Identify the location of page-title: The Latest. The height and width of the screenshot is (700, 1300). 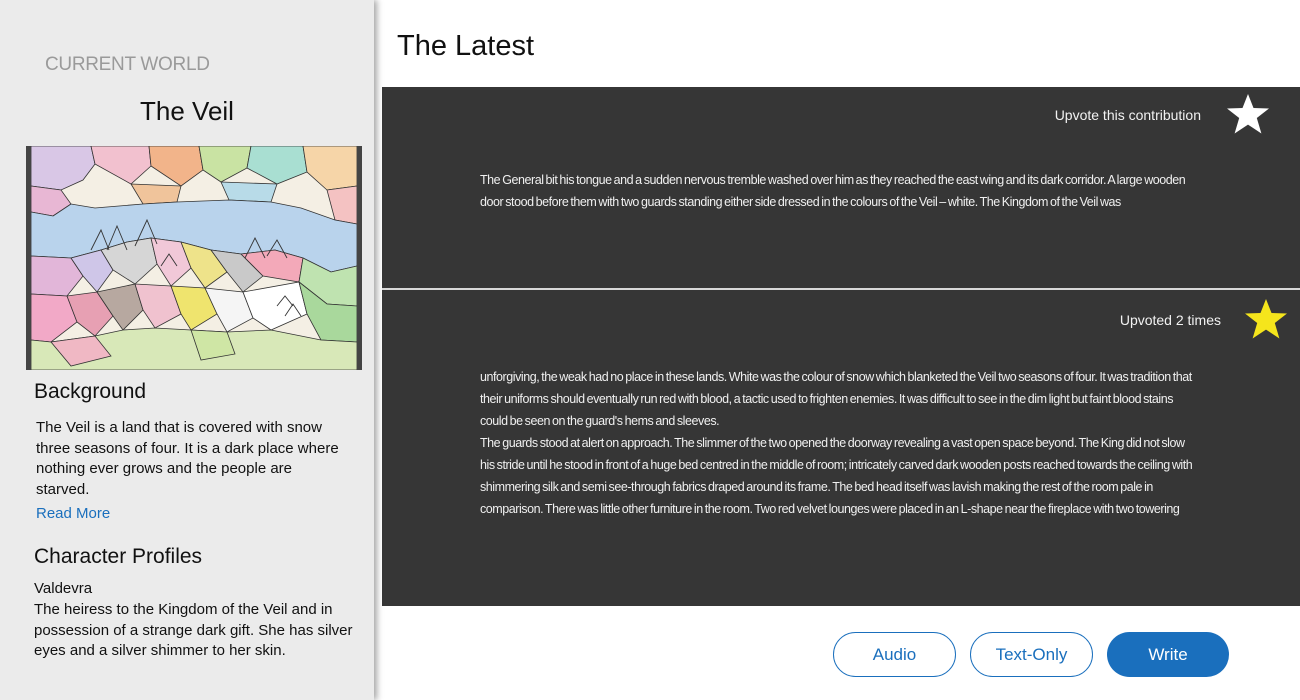
(466, 46).